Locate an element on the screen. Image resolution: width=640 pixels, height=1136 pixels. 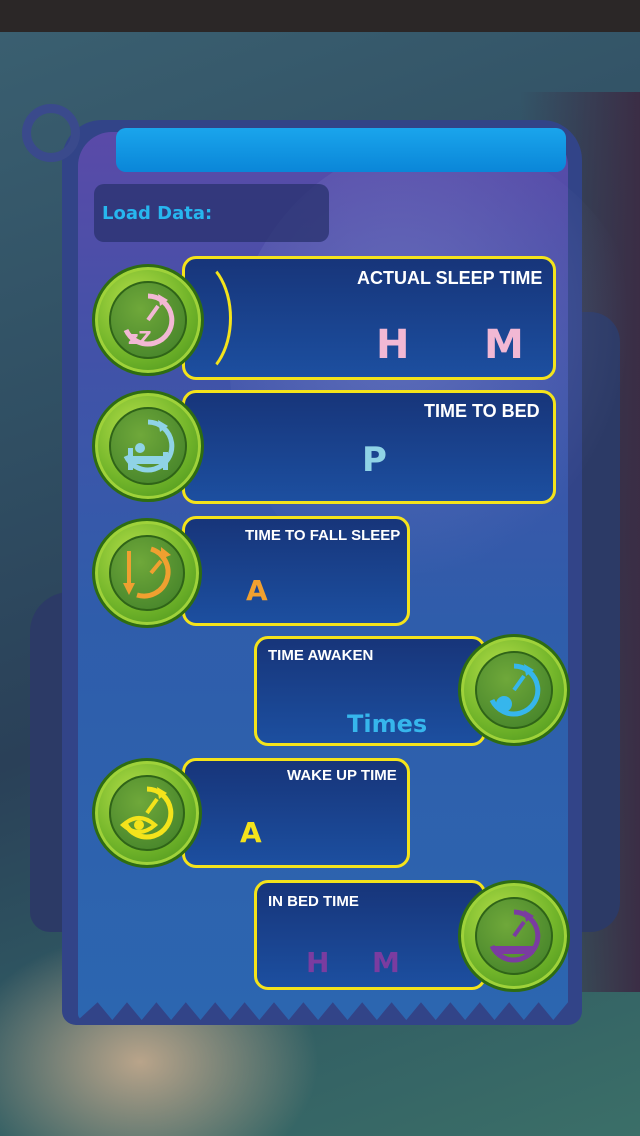
fall-asleep-value: A is located at coordinates (257, 590).